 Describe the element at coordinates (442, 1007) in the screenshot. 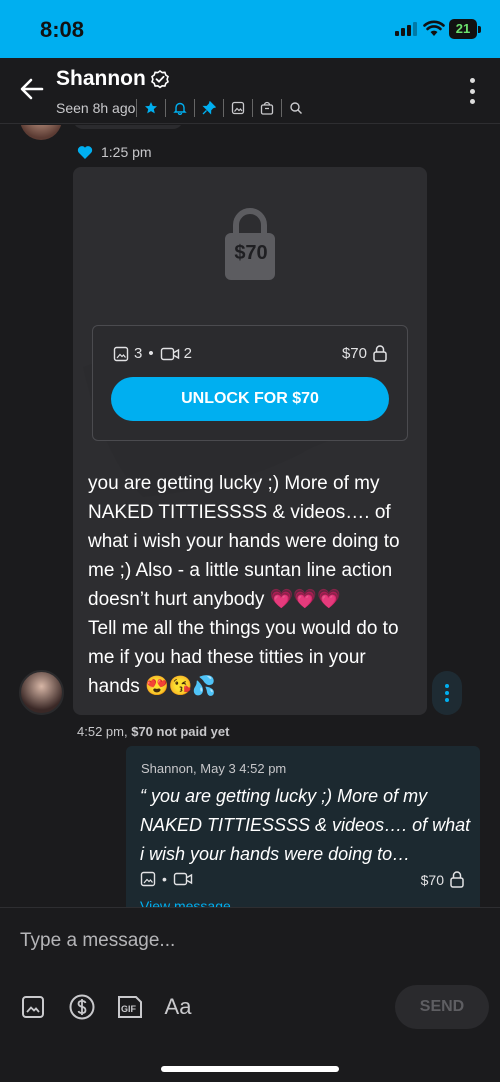

I see `send-button: SEND` at that location.